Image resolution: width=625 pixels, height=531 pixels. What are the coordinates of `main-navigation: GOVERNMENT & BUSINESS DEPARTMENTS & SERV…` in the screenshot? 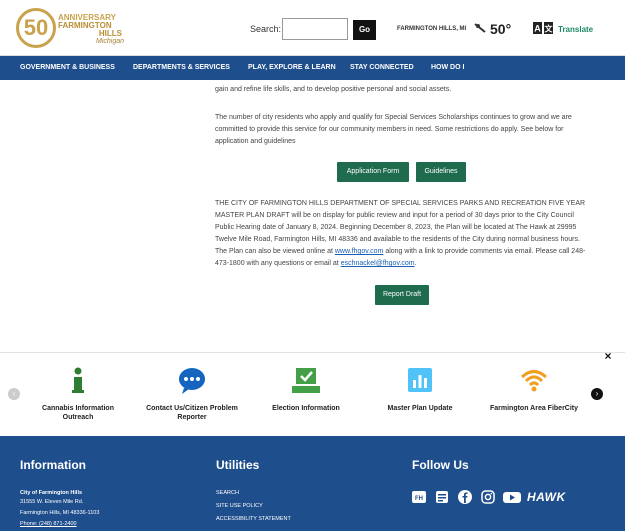 It's located at (312, 68).